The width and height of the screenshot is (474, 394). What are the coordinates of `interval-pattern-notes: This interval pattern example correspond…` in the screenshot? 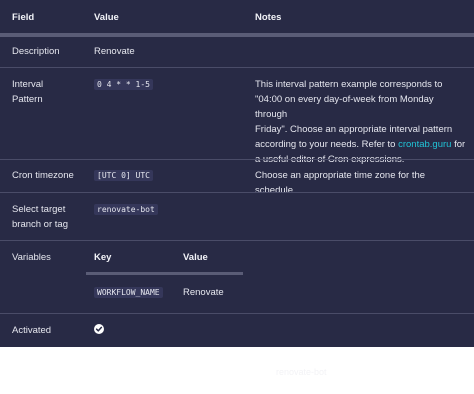 It's located at (360, 122).